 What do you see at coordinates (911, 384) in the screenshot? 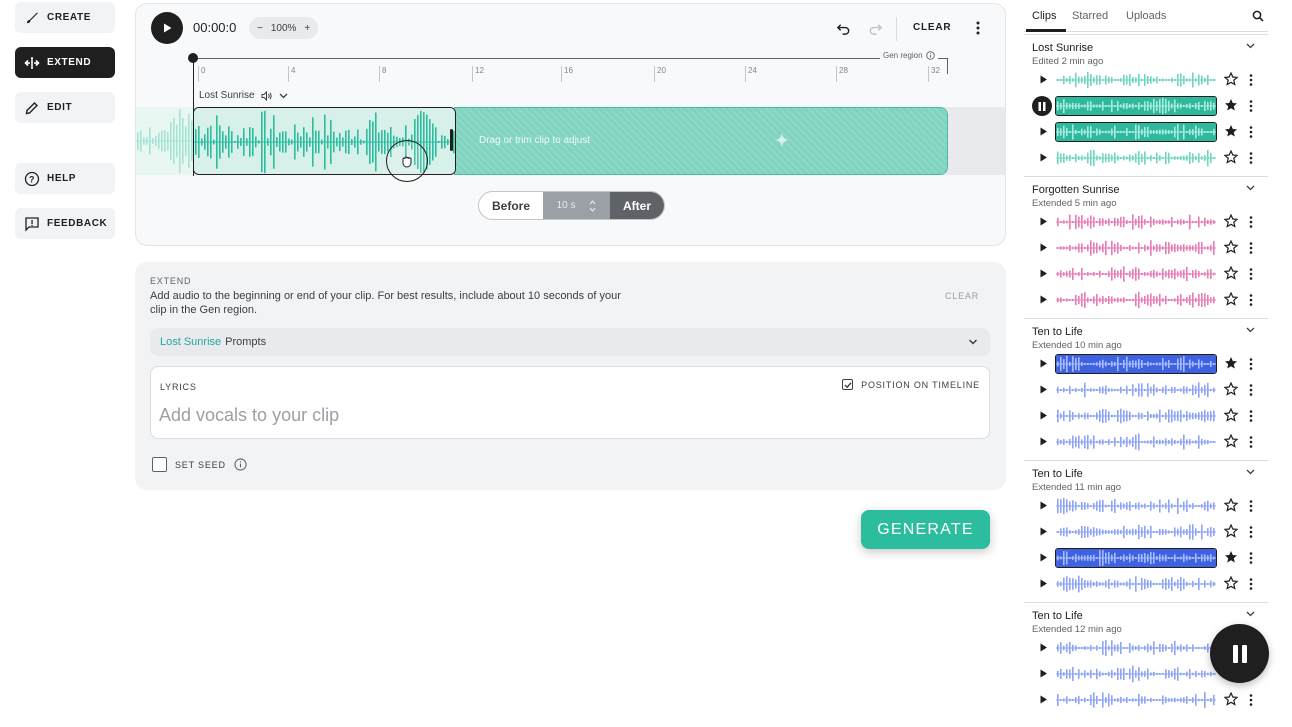
I see `position-on-timeline-toggle: POSITION ON TIMELINE` at bounding box center [911, 384].